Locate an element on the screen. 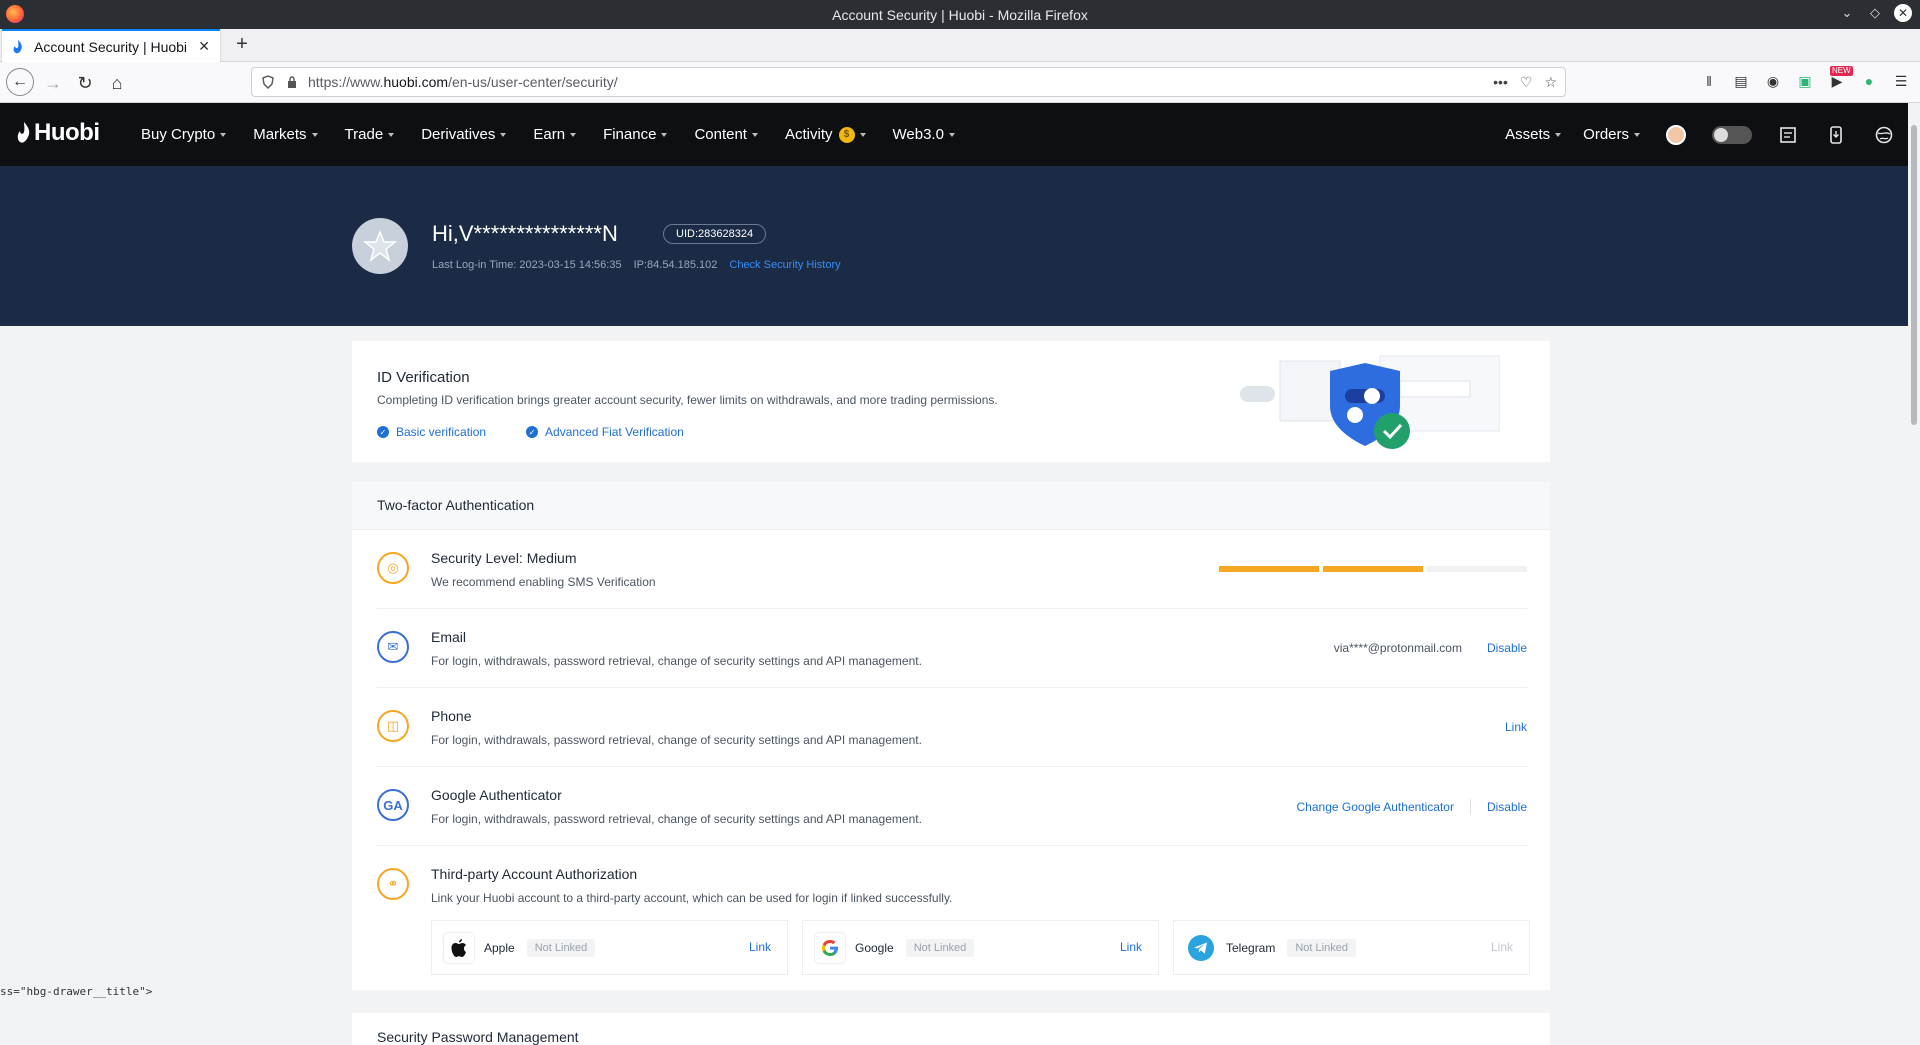 The height and width of the screenshot is (1045, 1920). telegram-link-button: Link is located at coordinates (1502, 947).